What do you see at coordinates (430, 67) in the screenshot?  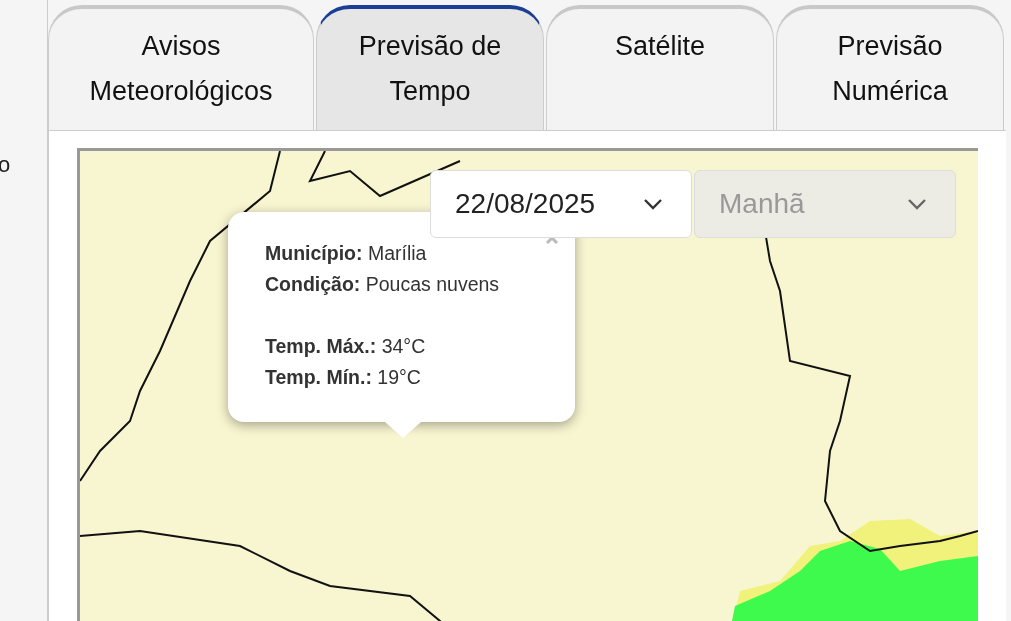 I see `tab: Previsão de Tempo` at bounding box center [430, 67].